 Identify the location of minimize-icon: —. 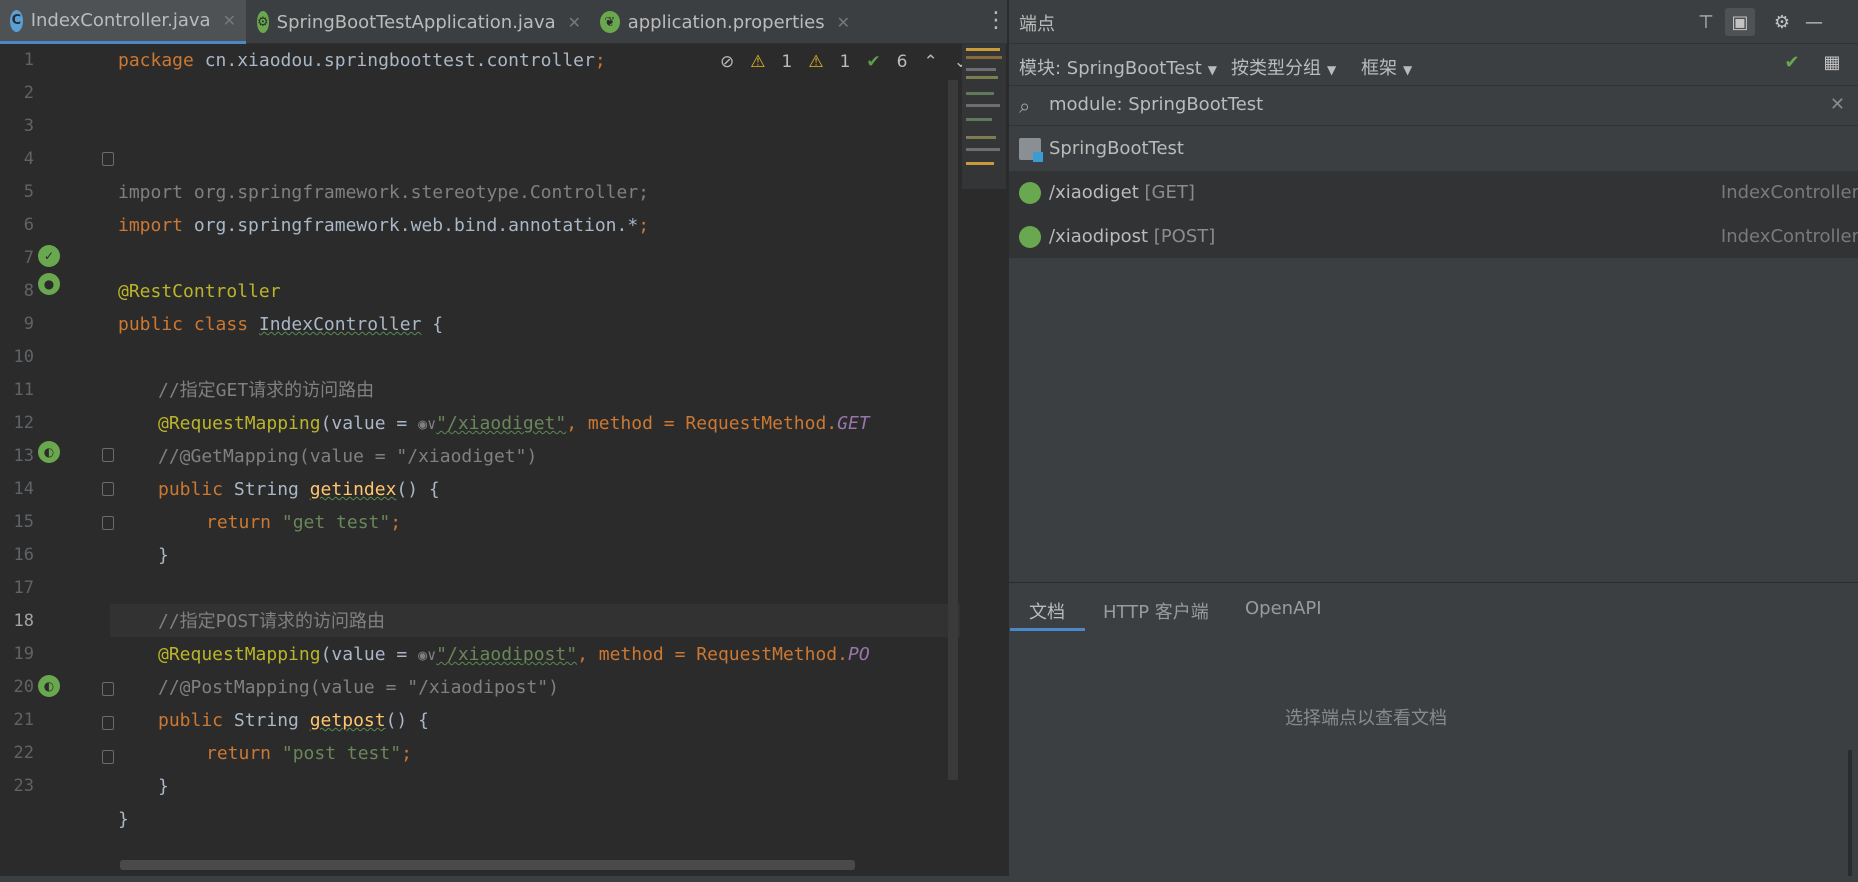
(1814, 22).